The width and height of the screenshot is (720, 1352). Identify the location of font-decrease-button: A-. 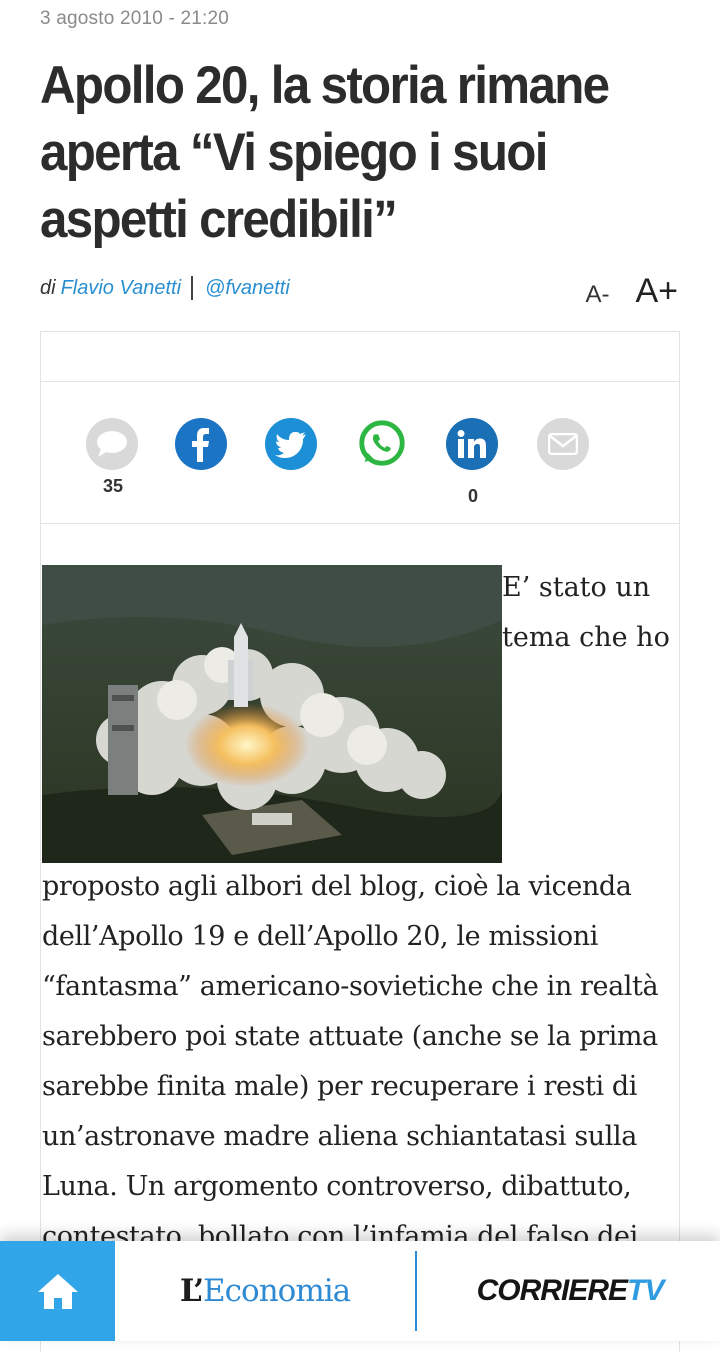
(597, 295).